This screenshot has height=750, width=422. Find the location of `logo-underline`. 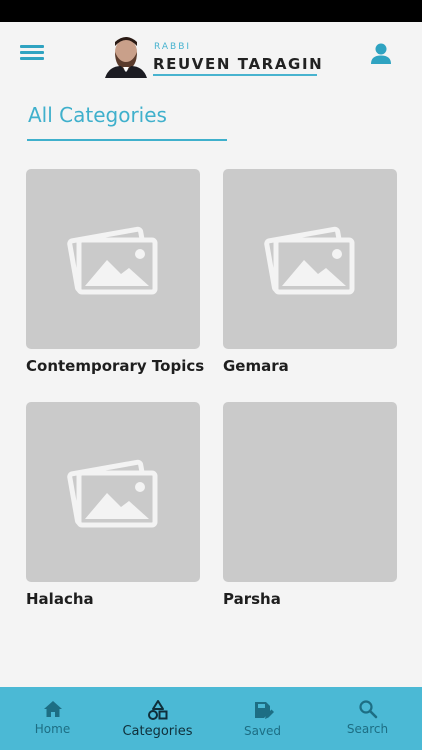

logo-underline is located at coordinates (235, 75).